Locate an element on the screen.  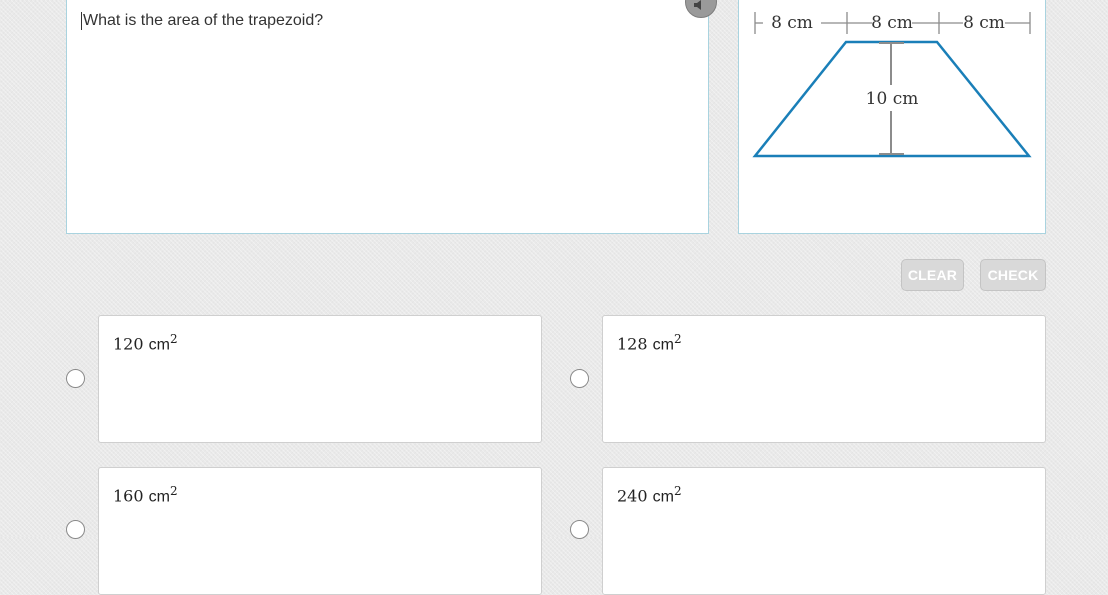
height-label: 10 cm is located at coordinates (892, 99).